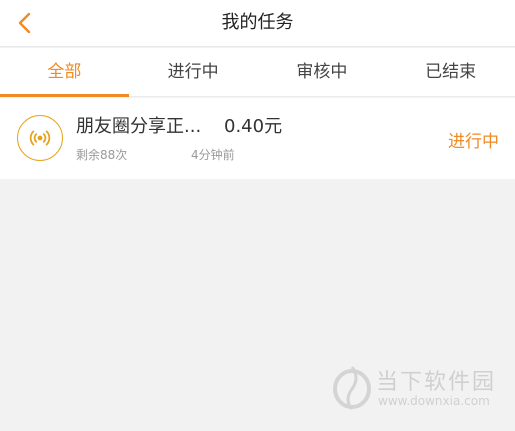 This screenshot has height=431, width=515. Describe the element at coordinates (64, 72) in the screenshot. I see `tab-all: 全部` at that location.